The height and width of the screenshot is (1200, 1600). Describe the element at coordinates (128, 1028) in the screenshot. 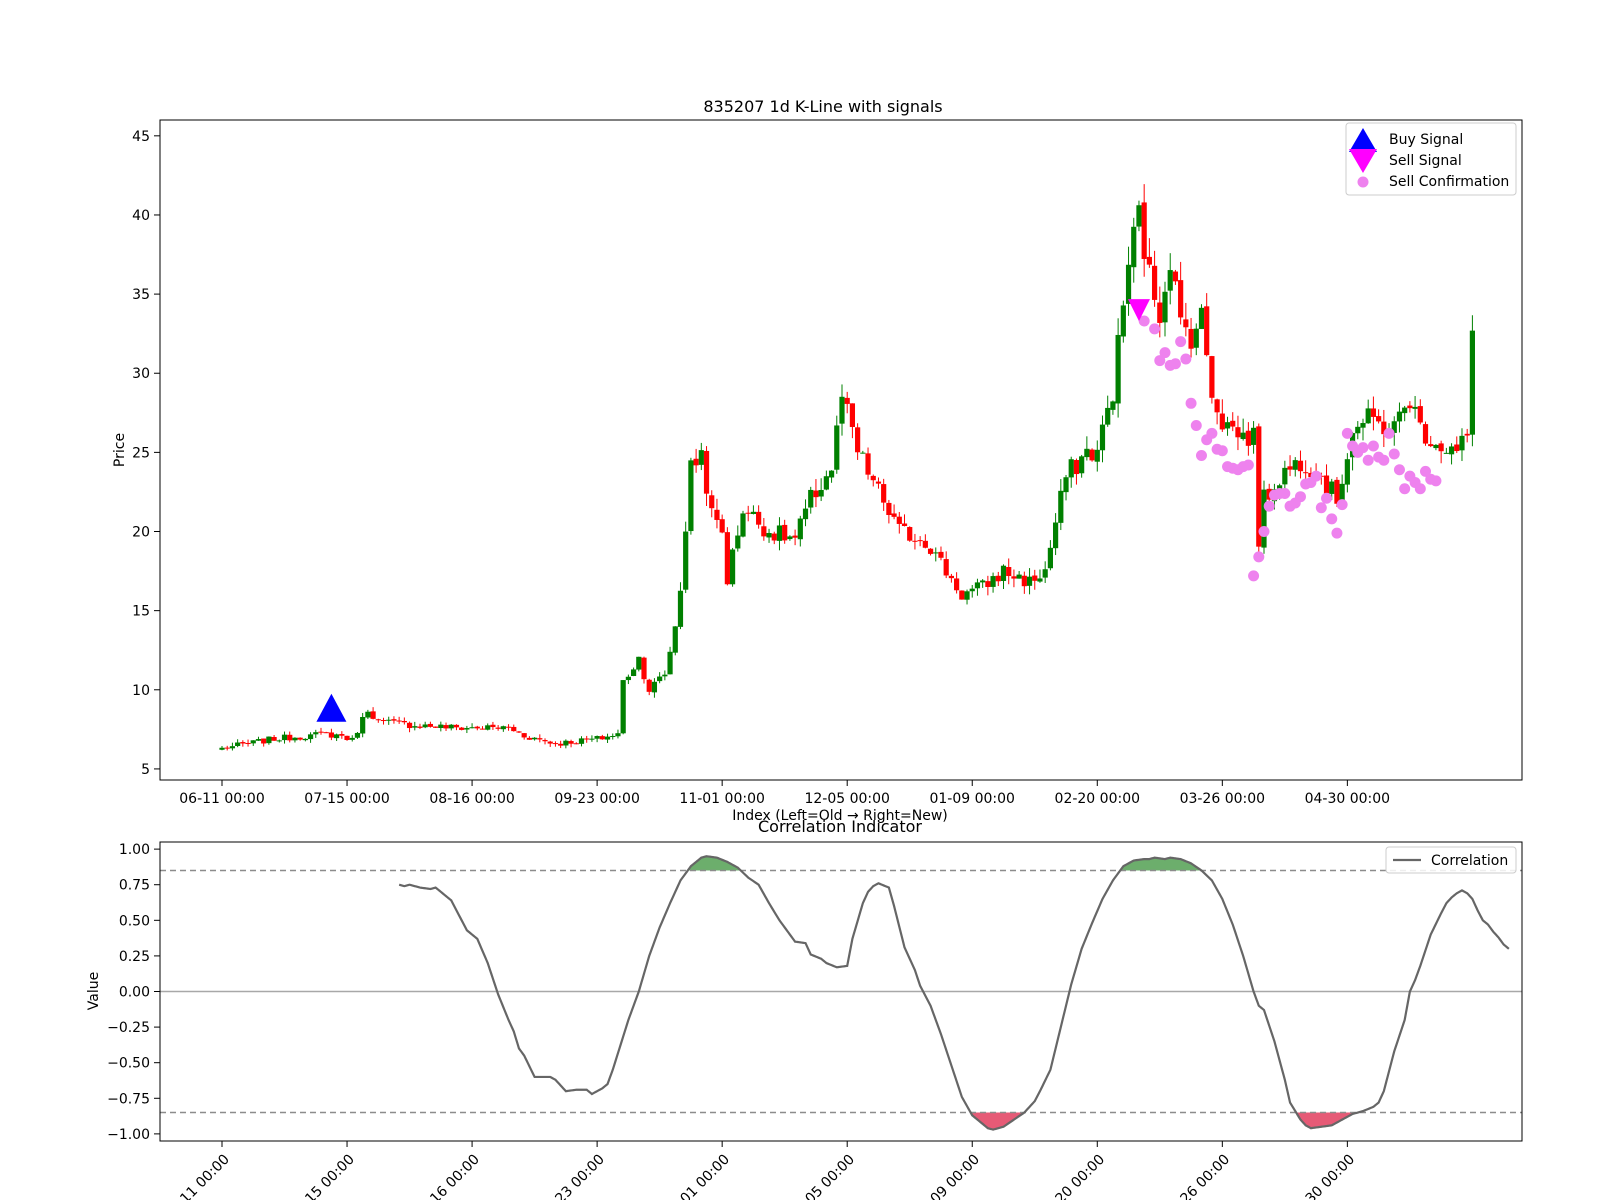

I see `correlation-y-tick-label: −0.25` at that location.